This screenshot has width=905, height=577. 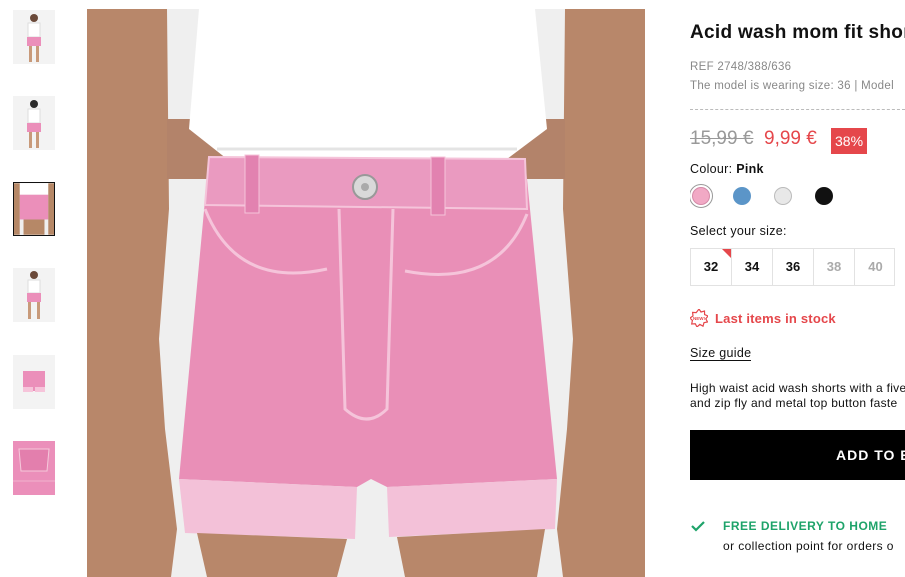 I want to click on divider, so click(x=797, y=109).